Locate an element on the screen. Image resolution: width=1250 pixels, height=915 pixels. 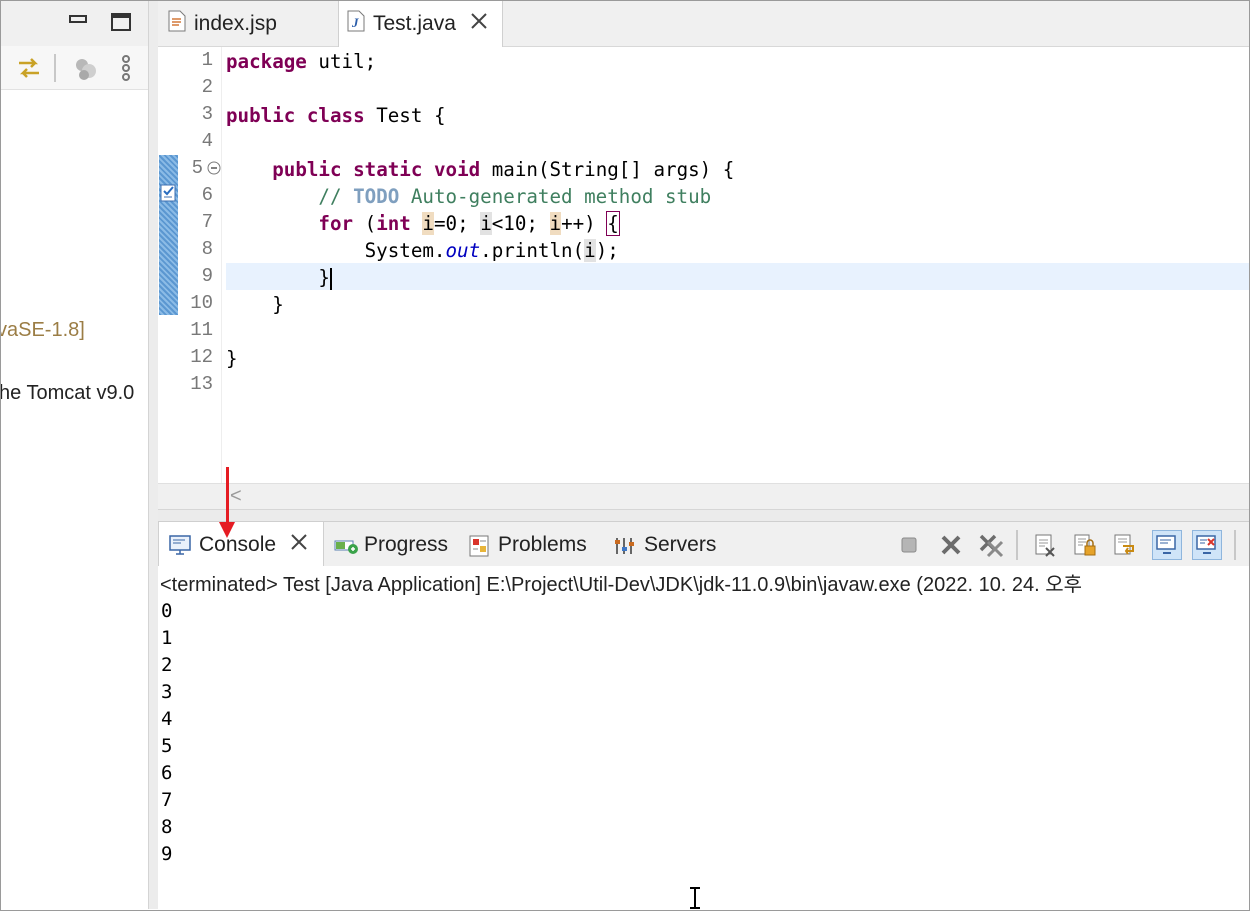
explorer-title-bar is located at coordinates (74, 23).